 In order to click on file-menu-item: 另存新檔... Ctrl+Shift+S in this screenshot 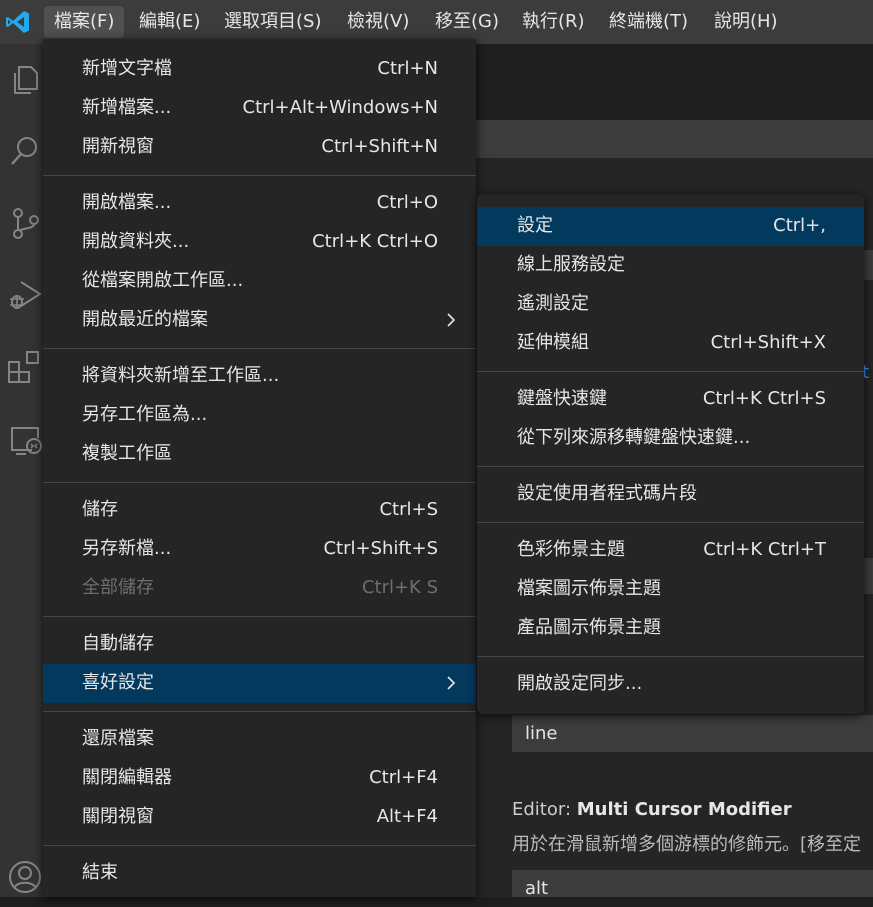, I will do `click(259, 549)`.